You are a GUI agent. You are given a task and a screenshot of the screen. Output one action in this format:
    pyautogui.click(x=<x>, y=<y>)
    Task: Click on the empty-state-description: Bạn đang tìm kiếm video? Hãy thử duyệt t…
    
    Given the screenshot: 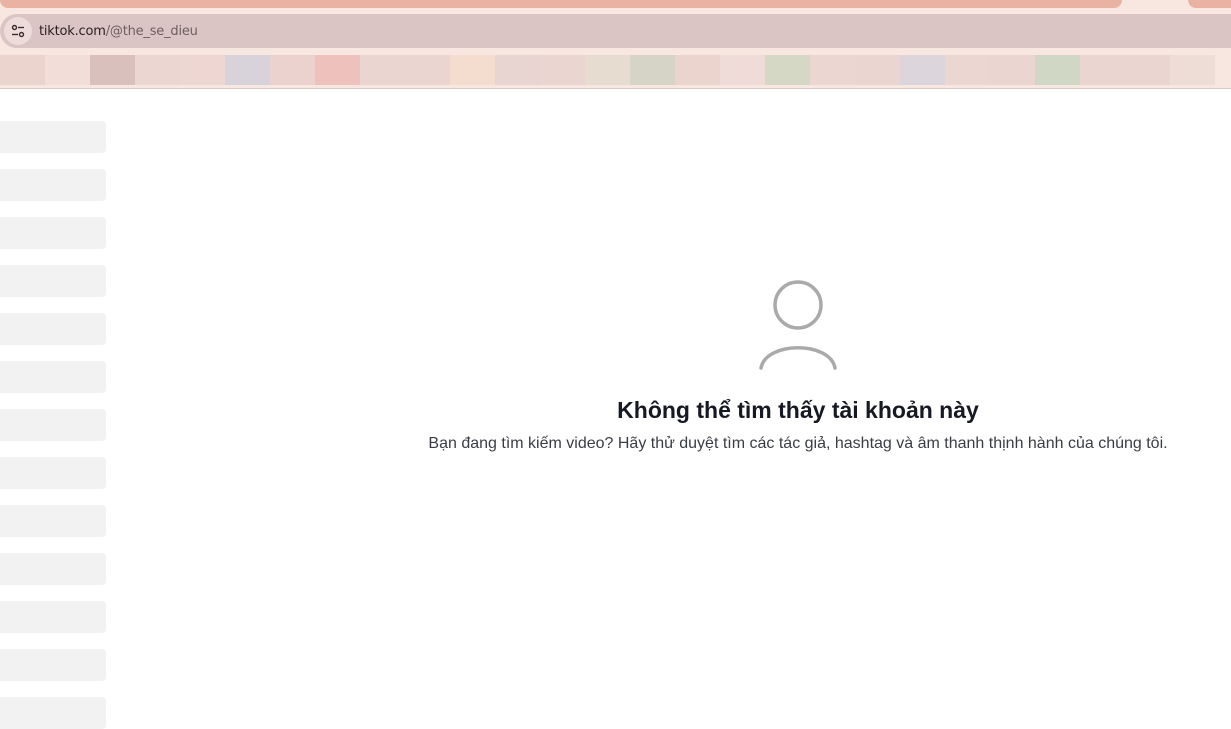 What is the action you would take?
    pyautogui.click(x=798, y=443)
    